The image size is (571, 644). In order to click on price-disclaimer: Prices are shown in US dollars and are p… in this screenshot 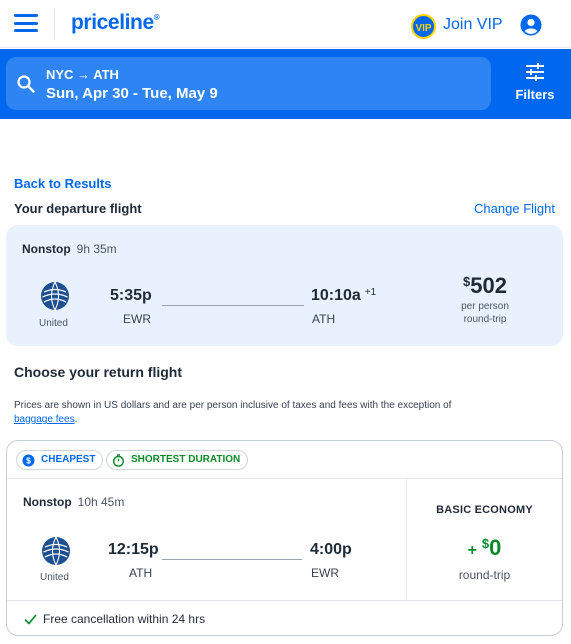, I will do `click(233, 412)`.